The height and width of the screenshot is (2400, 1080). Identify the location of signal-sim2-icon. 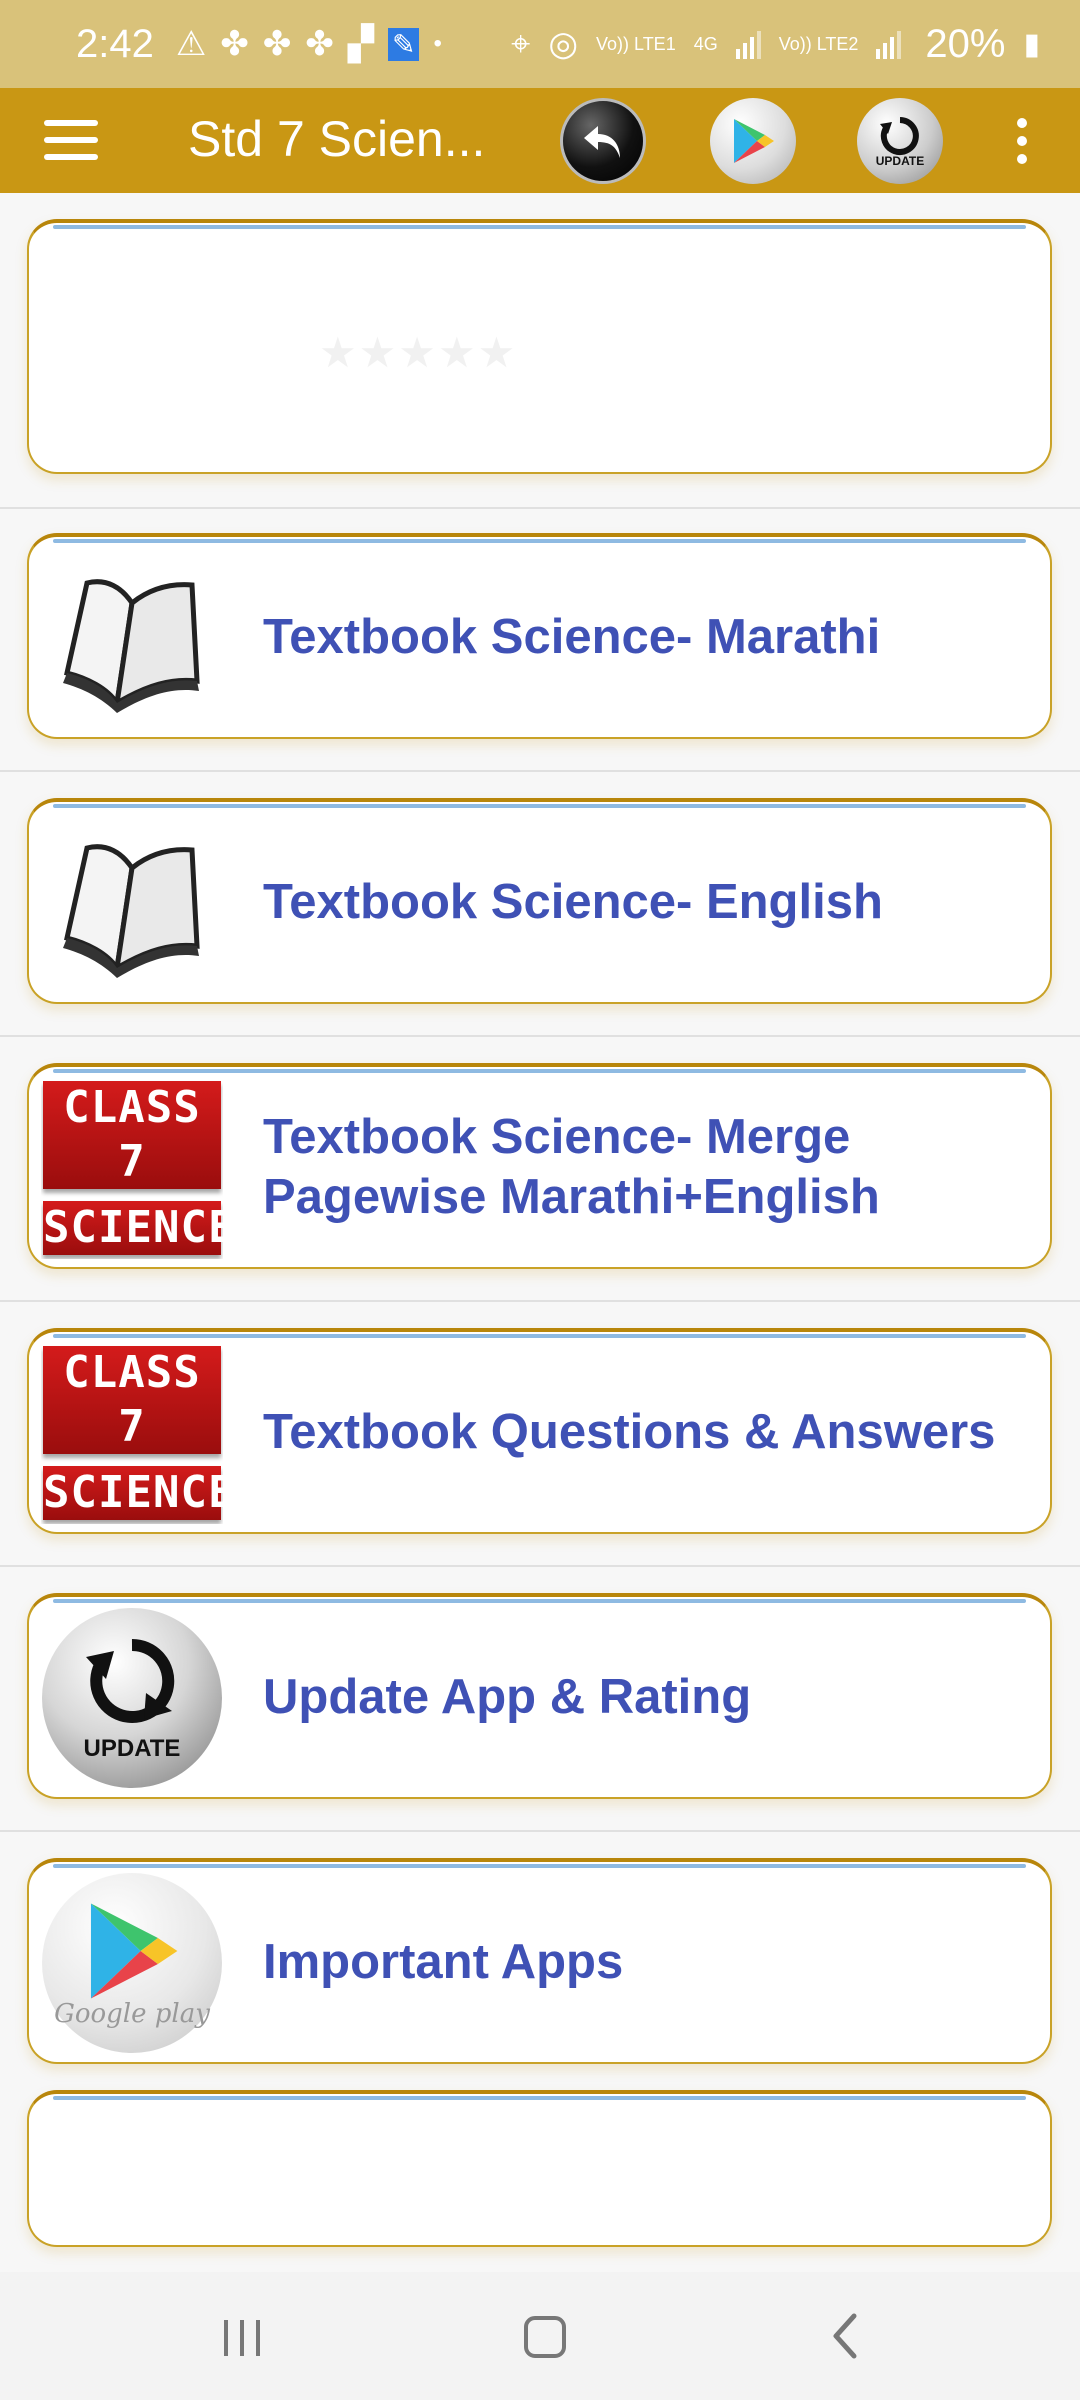
(889, 44).